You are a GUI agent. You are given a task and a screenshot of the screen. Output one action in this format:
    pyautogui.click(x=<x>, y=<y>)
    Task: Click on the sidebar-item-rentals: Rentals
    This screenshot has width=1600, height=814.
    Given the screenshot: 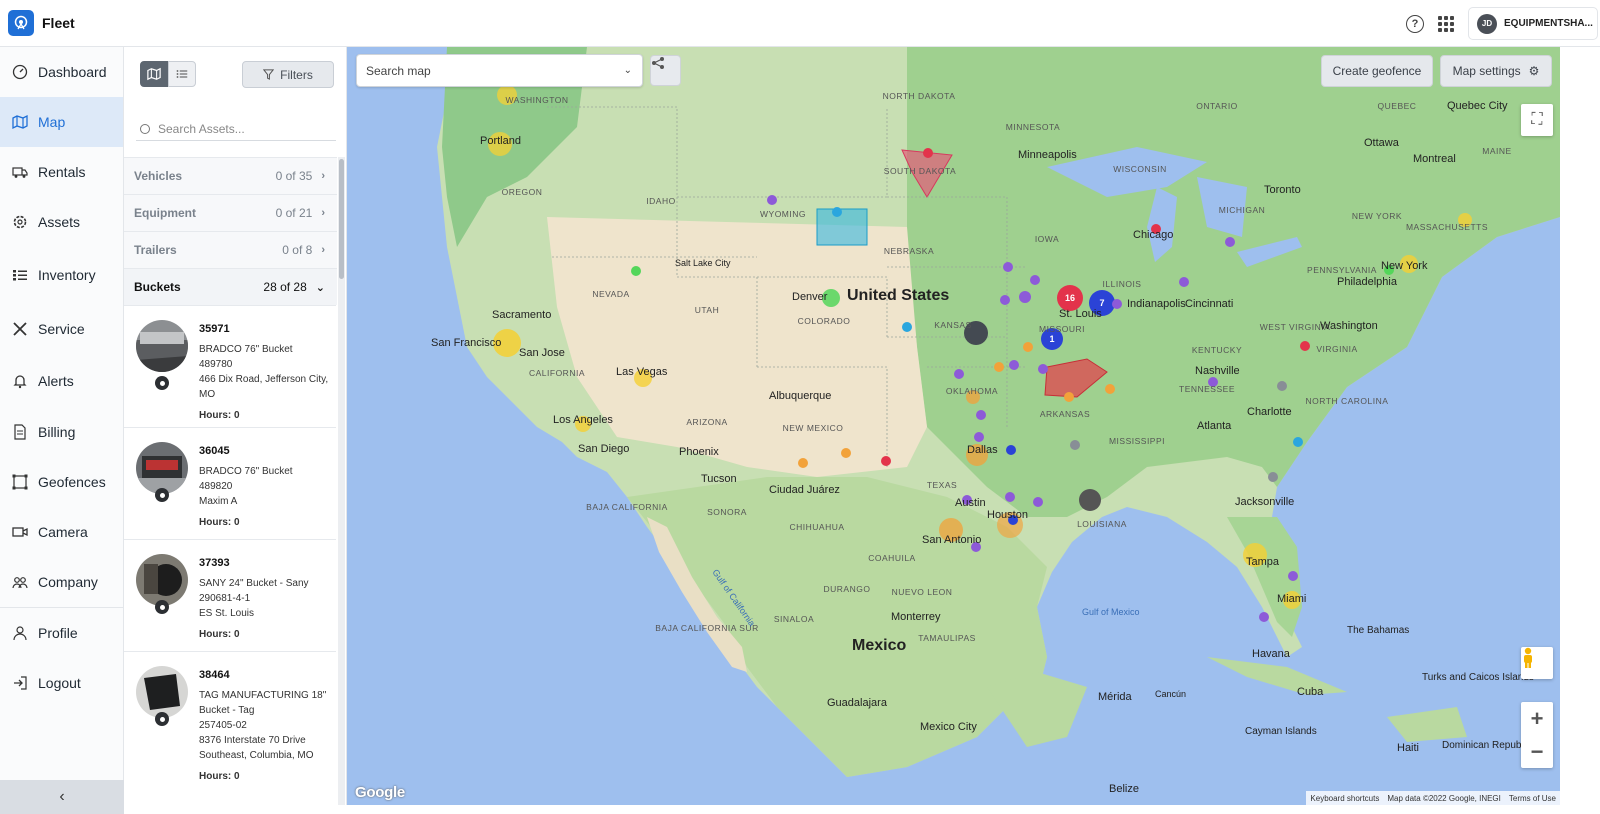 What is the action you would take?
    pyautogui.click(x=61, y=172)
    